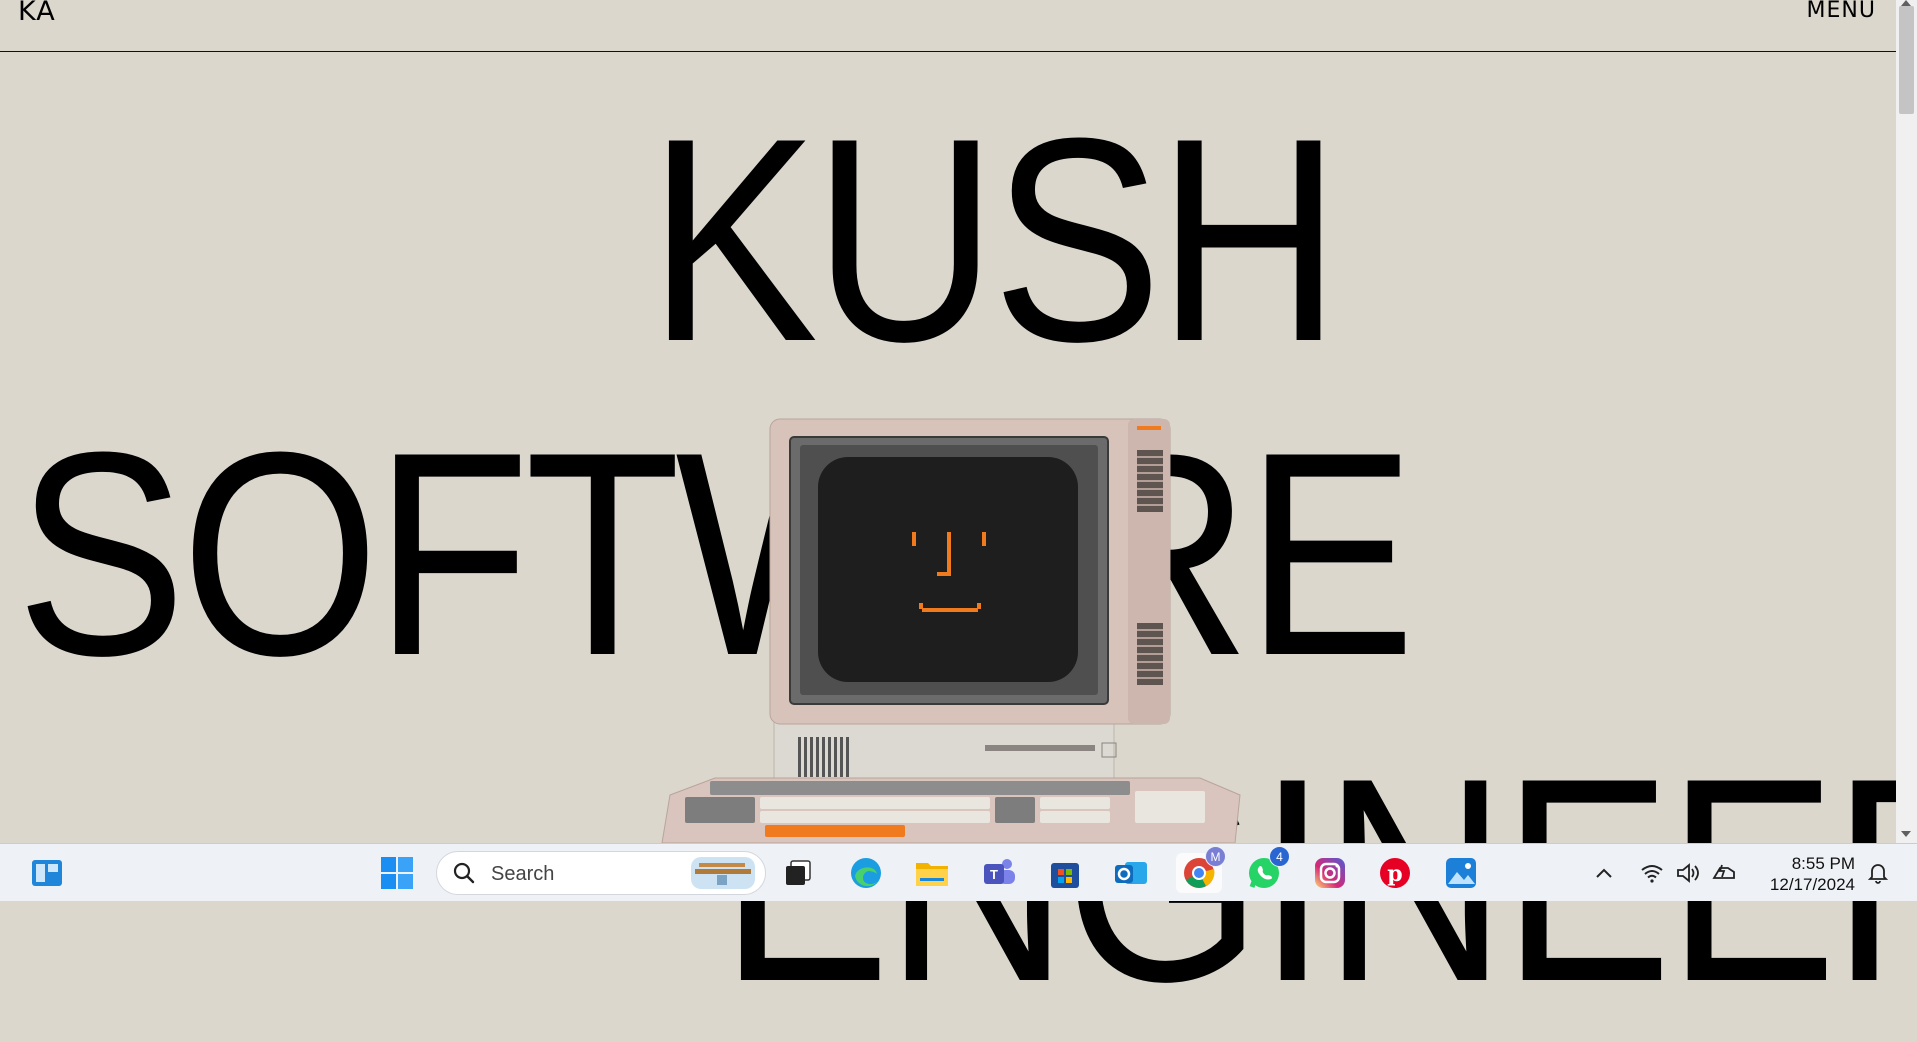 This screenshot has height=1042, width=1917. Describe the element at coordinates (1688, 873) in the screenshot. I see `volume-icon` at that location.